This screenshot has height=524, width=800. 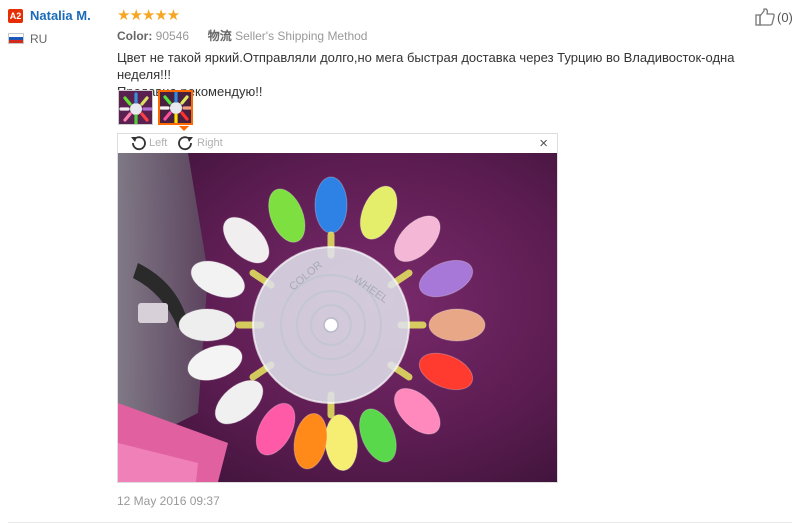 What do you see at coordinates (785, 17) in the screenshot?
I see `helpful-count: (0)` at bounding box center [785, 17].